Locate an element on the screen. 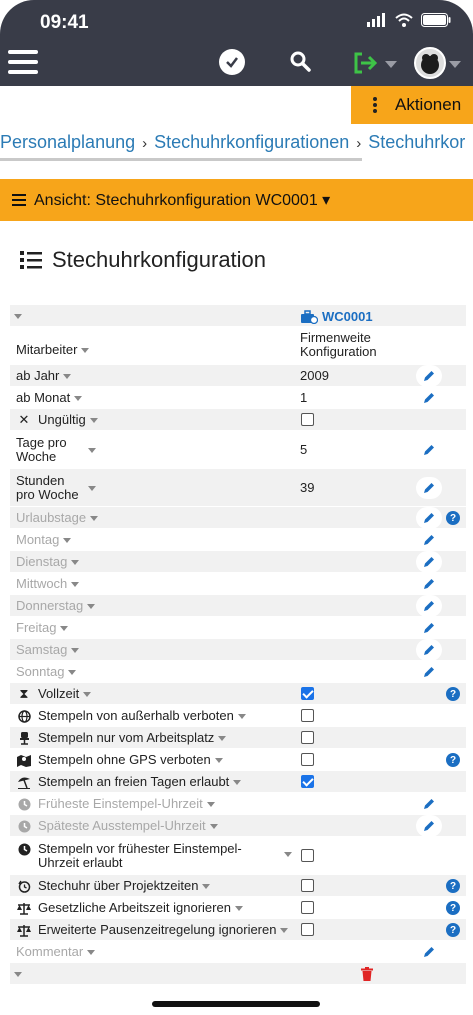  row-label: Stechuhr über Projektzeiten is located at coordinates (113, 886).